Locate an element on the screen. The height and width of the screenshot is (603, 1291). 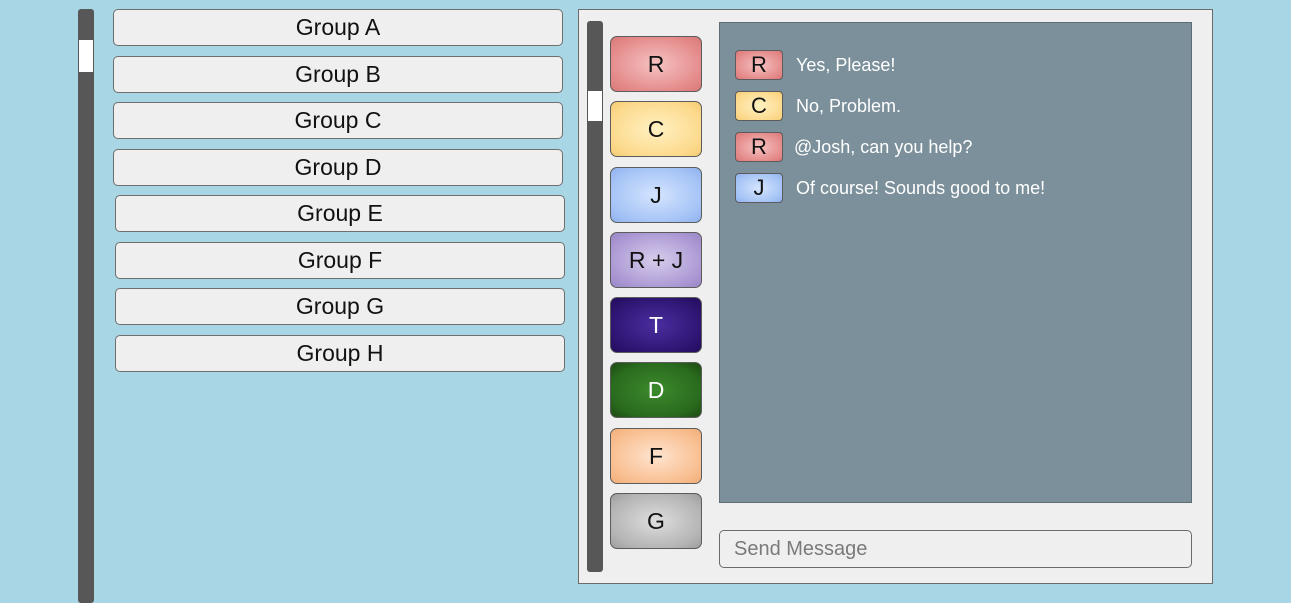
message-item: C No, Problem. is located at coordinates (818, 106).